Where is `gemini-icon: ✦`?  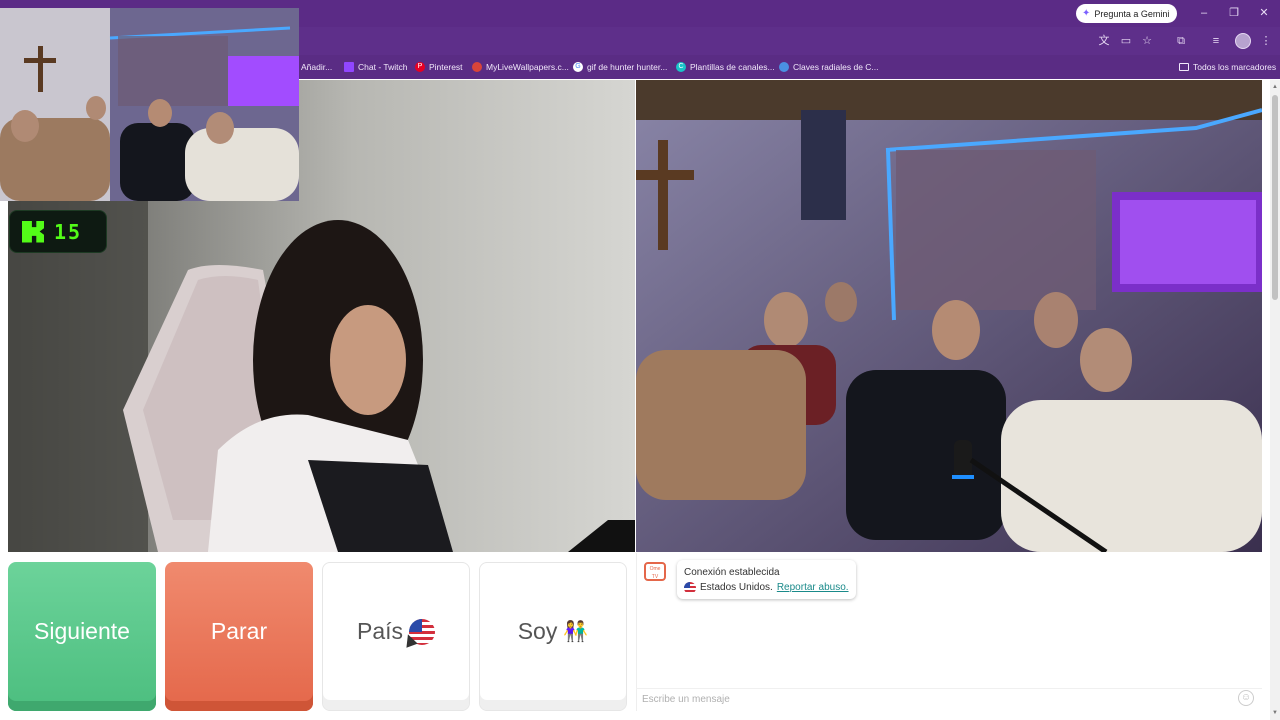 gemini-icon: ✦ is located at coordinates (1086, 13).